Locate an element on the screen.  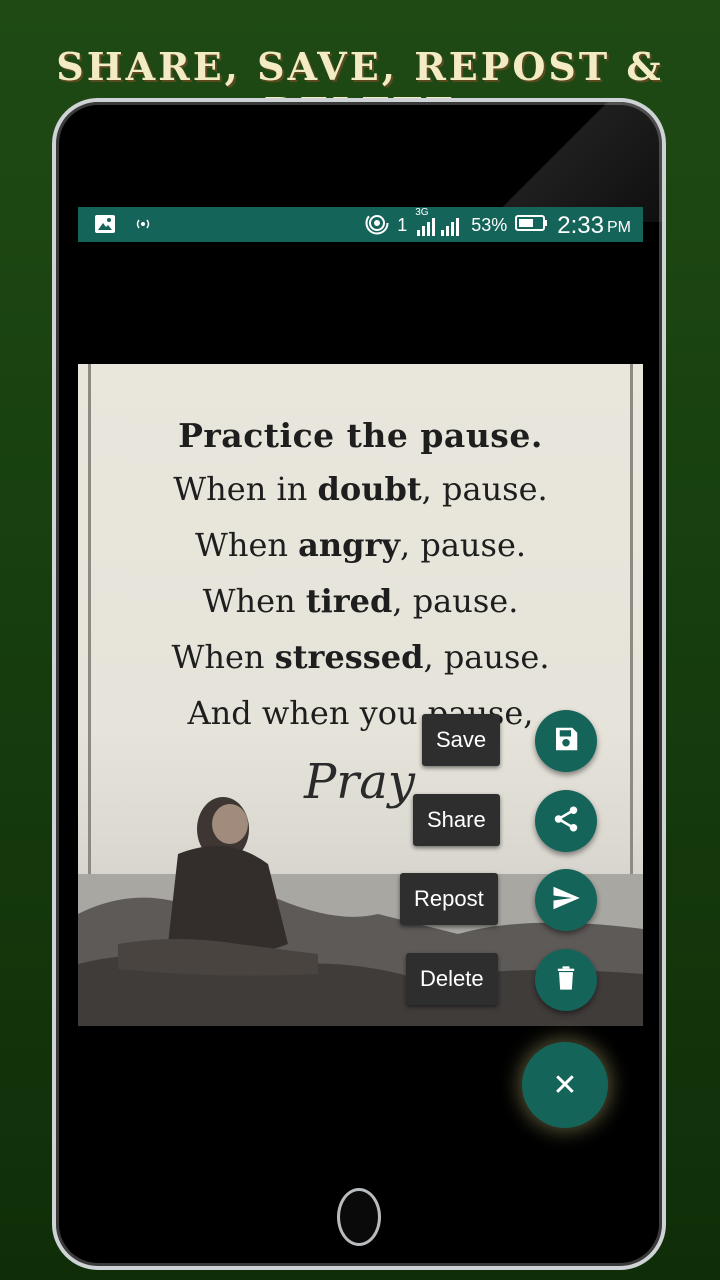
delete-label: Delete is located at coordinates (452, 979).